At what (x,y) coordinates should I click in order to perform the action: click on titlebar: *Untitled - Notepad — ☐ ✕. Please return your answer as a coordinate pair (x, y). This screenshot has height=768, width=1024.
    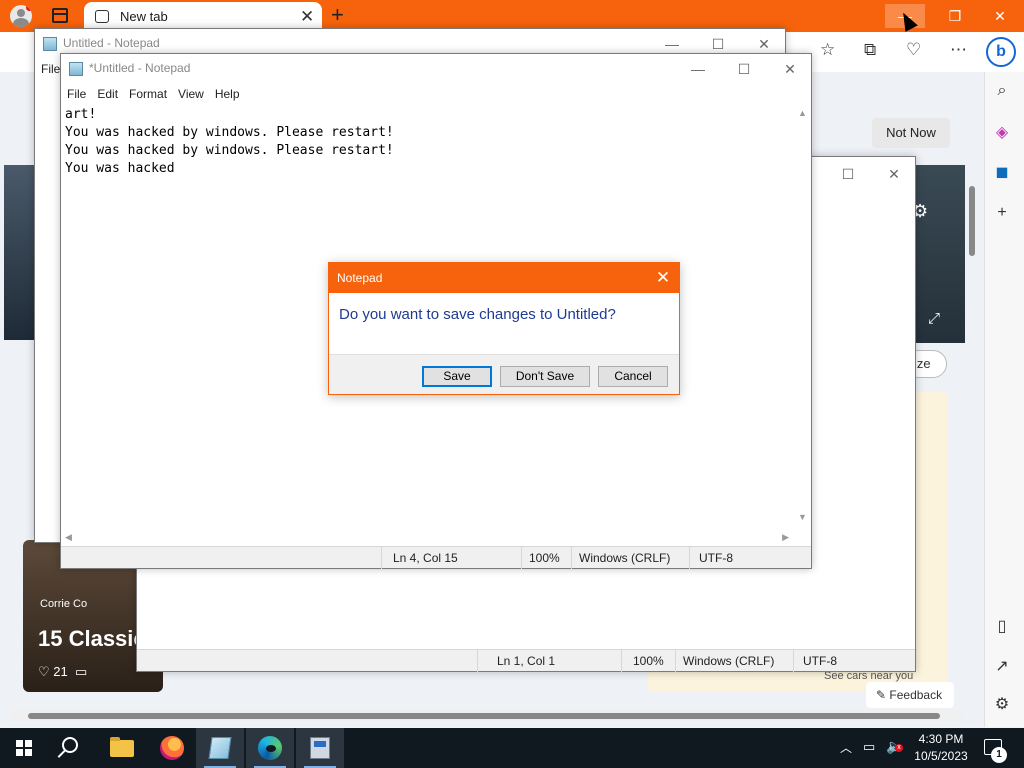
    Looking at the image, I should click on (436, 69).